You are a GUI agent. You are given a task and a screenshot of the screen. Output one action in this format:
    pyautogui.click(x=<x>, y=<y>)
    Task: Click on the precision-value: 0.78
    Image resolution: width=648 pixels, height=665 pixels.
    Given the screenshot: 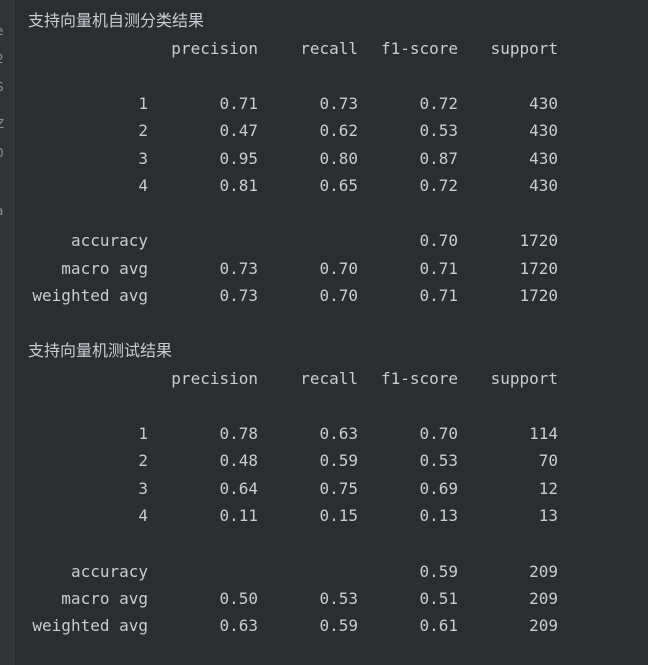 What is the action you would take?
    pyautogui.click(x=238, y=433)
    